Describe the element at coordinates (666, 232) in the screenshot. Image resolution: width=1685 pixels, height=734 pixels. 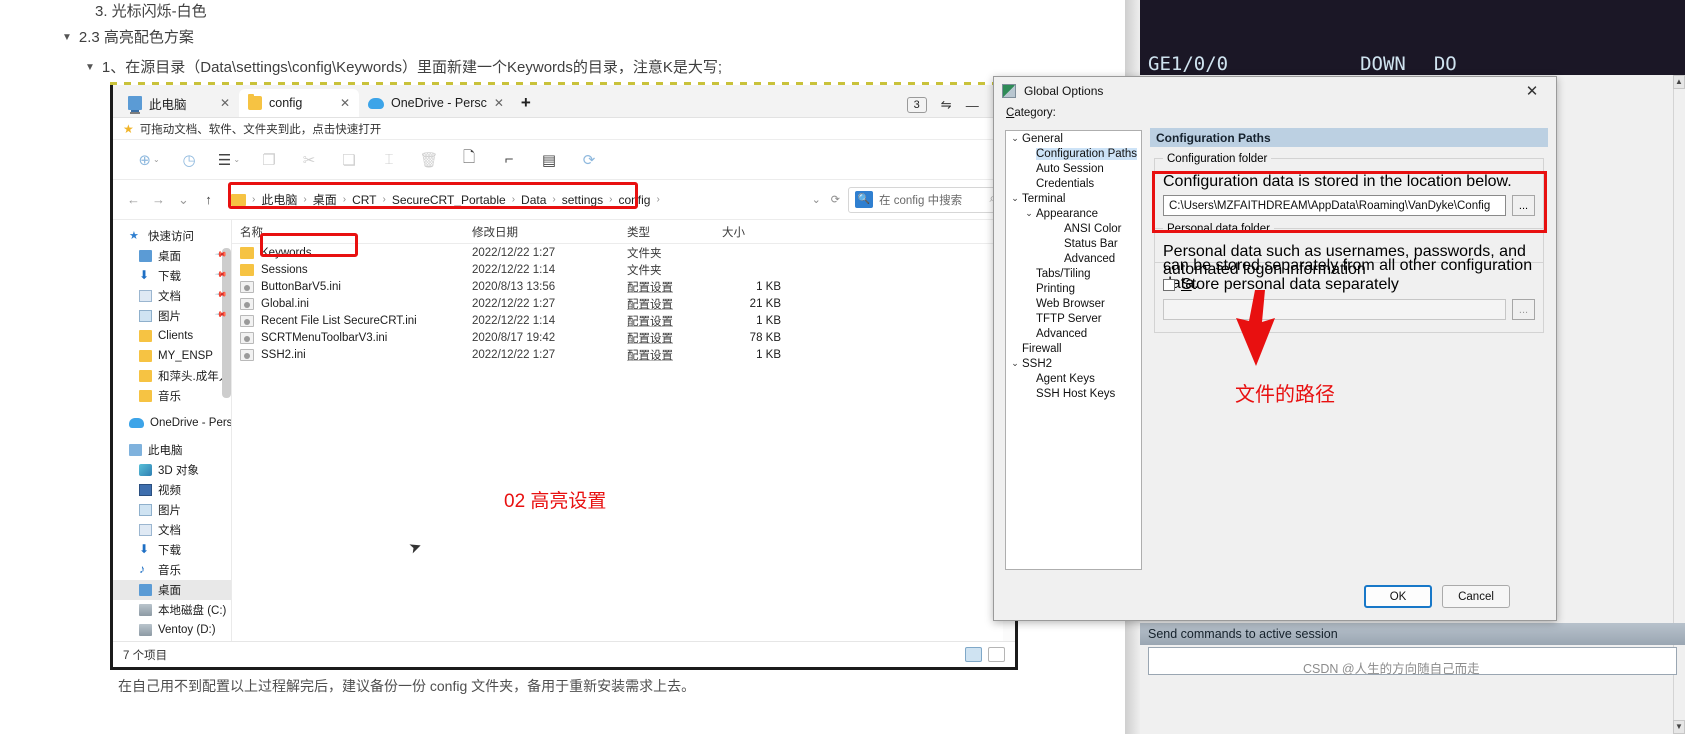
I see `column-header-type: 类型` at that location.